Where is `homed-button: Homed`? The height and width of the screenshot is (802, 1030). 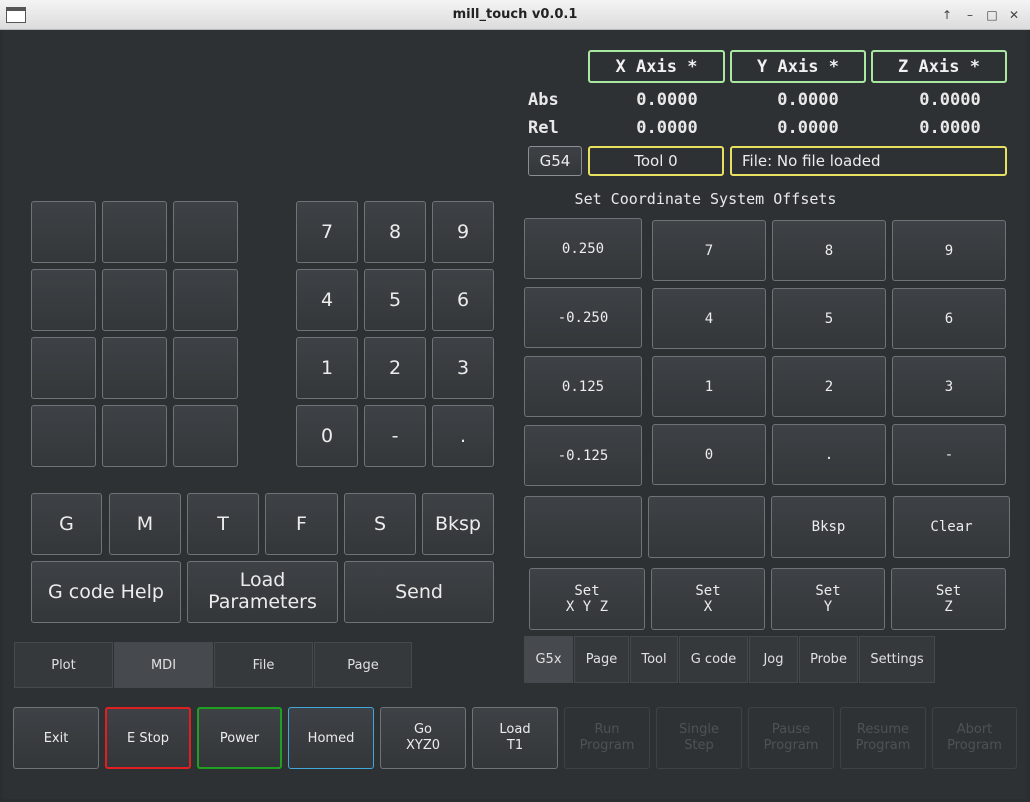
homed-button: Homed is located at coordinates (331, 738).